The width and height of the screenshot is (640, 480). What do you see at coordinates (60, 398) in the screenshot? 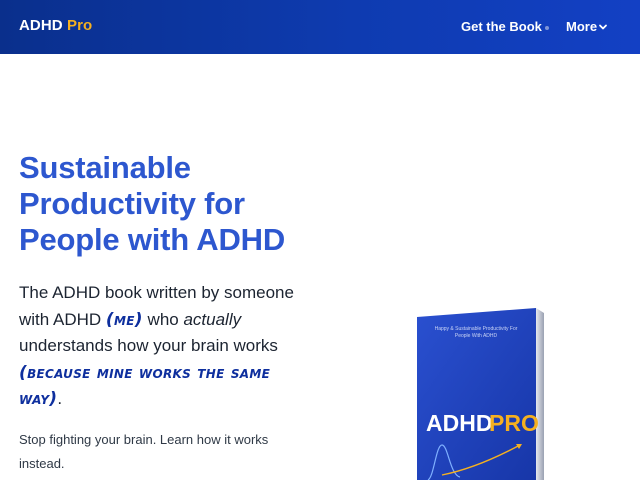
I see `lead-period: .` at bounding box center [60, 398].